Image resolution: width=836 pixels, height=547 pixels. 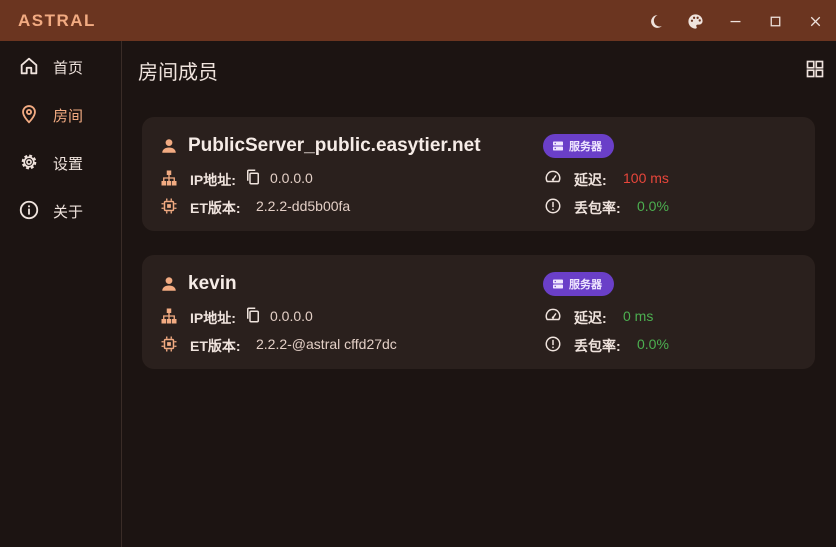 What do you see at coordinates (638, 316) in the screenshot?
I see `latency-value: 0 ms` at bounding box center [638, 316].